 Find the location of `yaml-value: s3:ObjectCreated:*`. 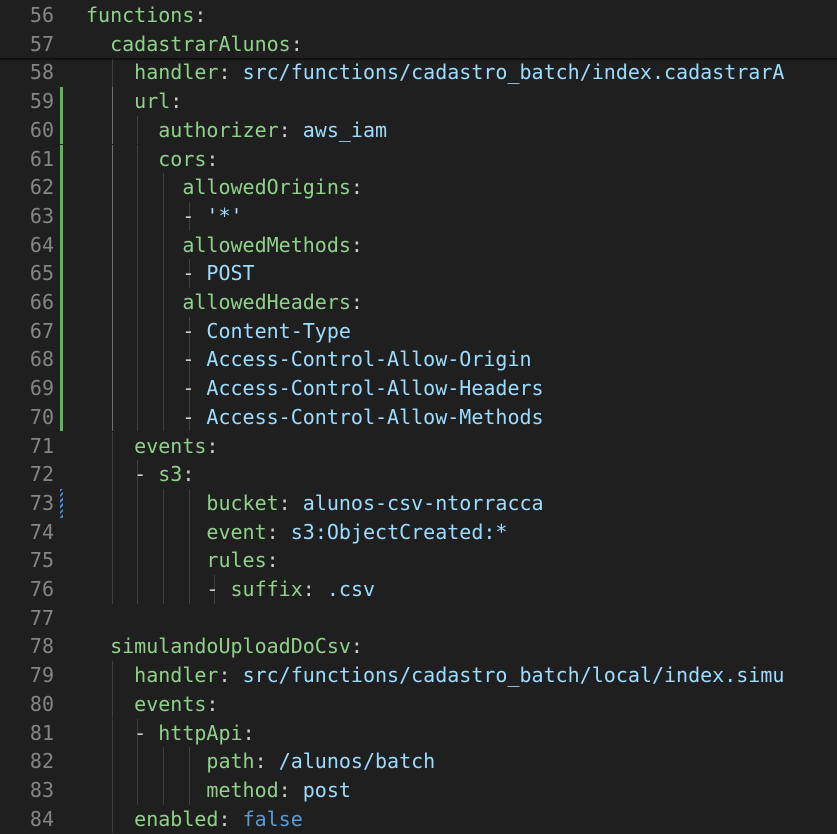

yaml-value: s3:ObjectCreated:* is located at coordinates (399, 531).